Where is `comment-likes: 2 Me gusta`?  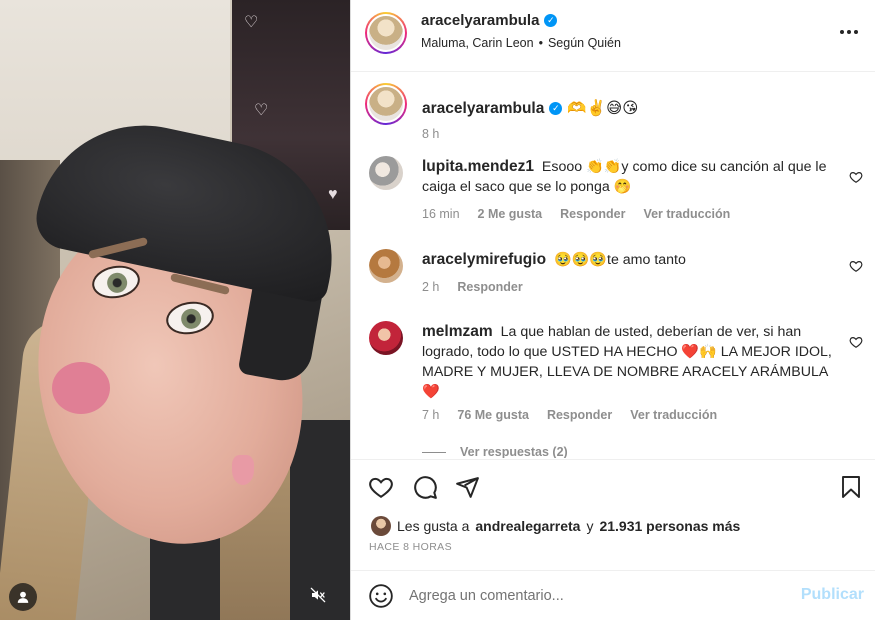
comment-likes: 2 Me gusta is located at coordinates (510, 214).